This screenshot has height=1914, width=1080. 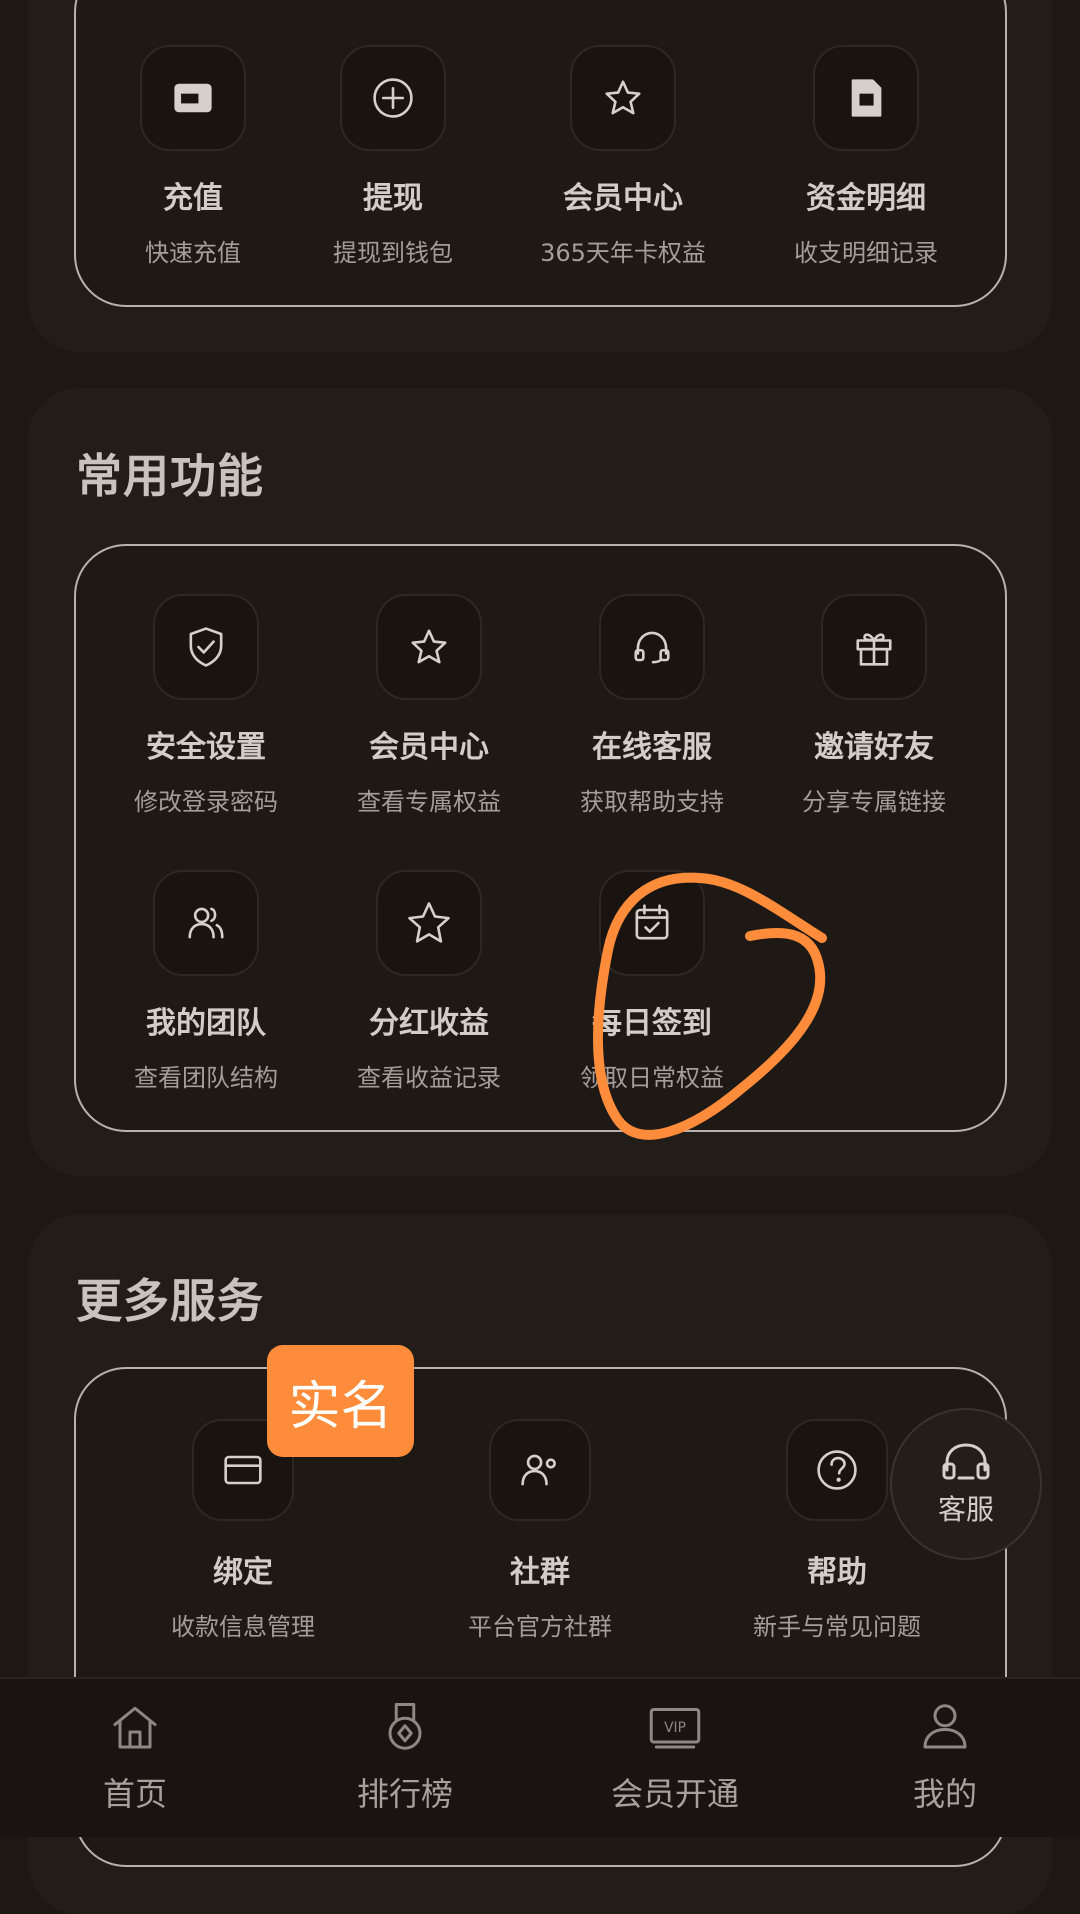 What do you see at coordinates (674, 1794) in the screenshot?
I see `tab-label: 会员开通` at bounding box center [674, 1794].